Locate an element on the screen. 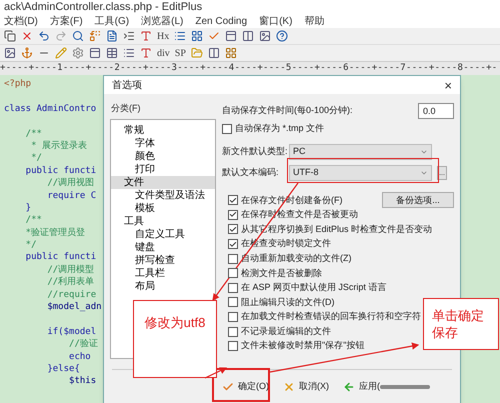 This screenshot has width=500, height=403. code-line: $this is located at coordinates (82, 381).